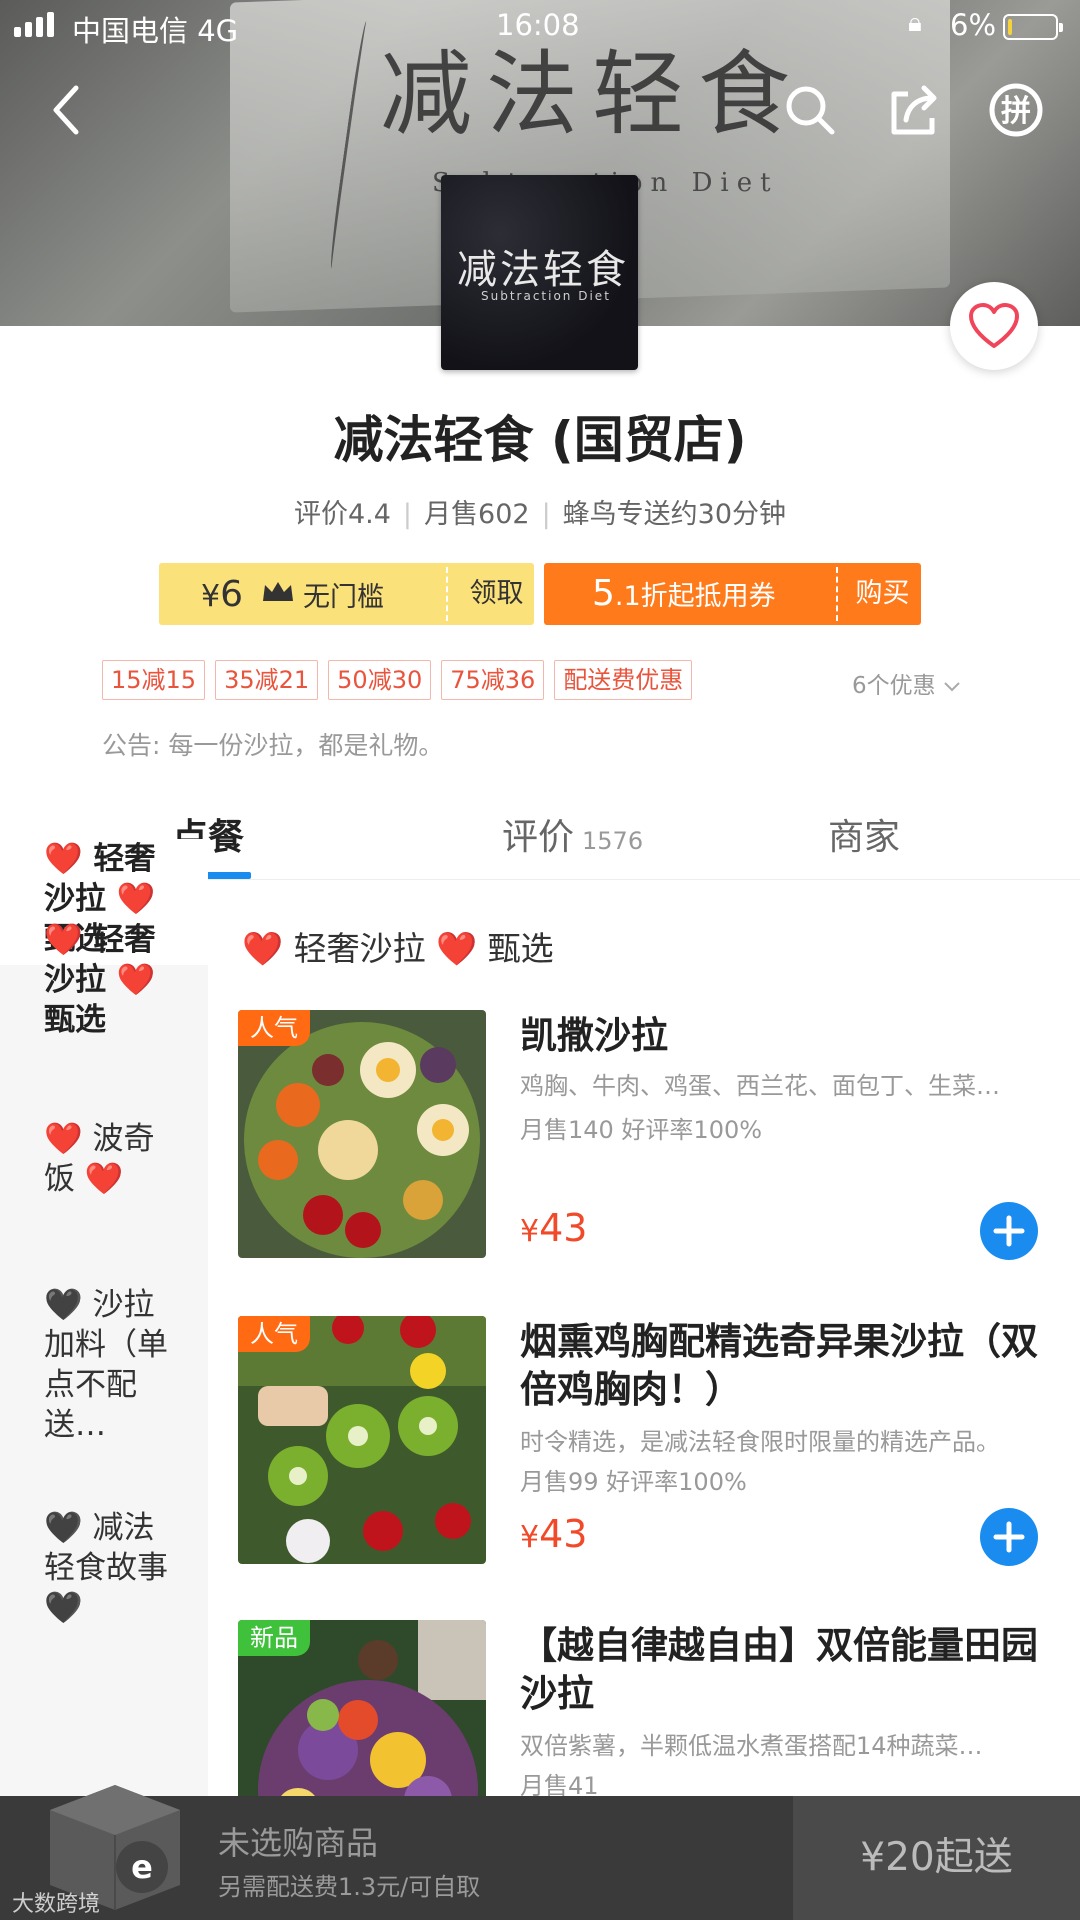  Describe the element at coordinates (674, 514) in the screenshot. I see `shop-delivery-info: 蜂鸟专送约30分钟` at that location.